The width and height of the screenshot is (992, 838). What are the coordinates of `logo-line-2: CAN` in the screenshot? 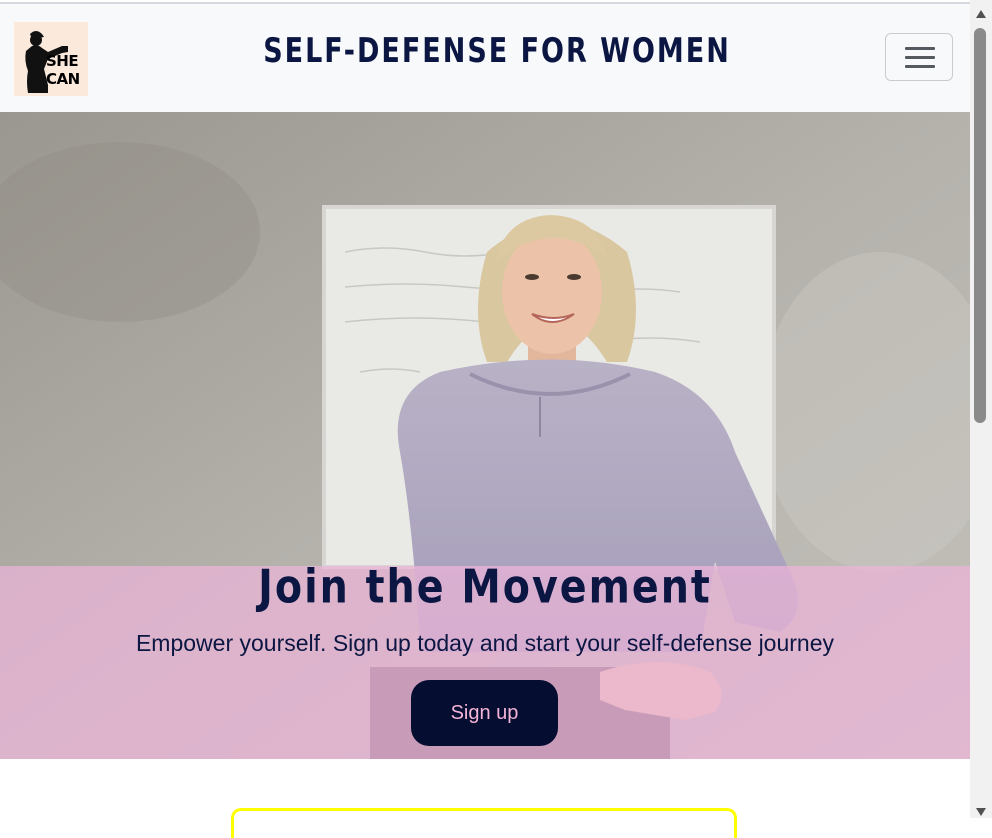 It's located at (63, 79).